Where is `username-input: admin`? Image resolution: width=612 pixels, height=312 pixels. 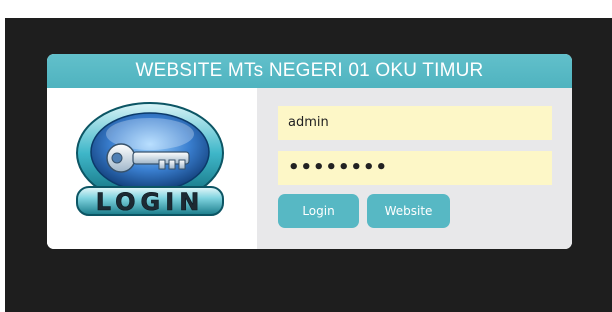 username-input: admin is located at coordinates (415, 123).